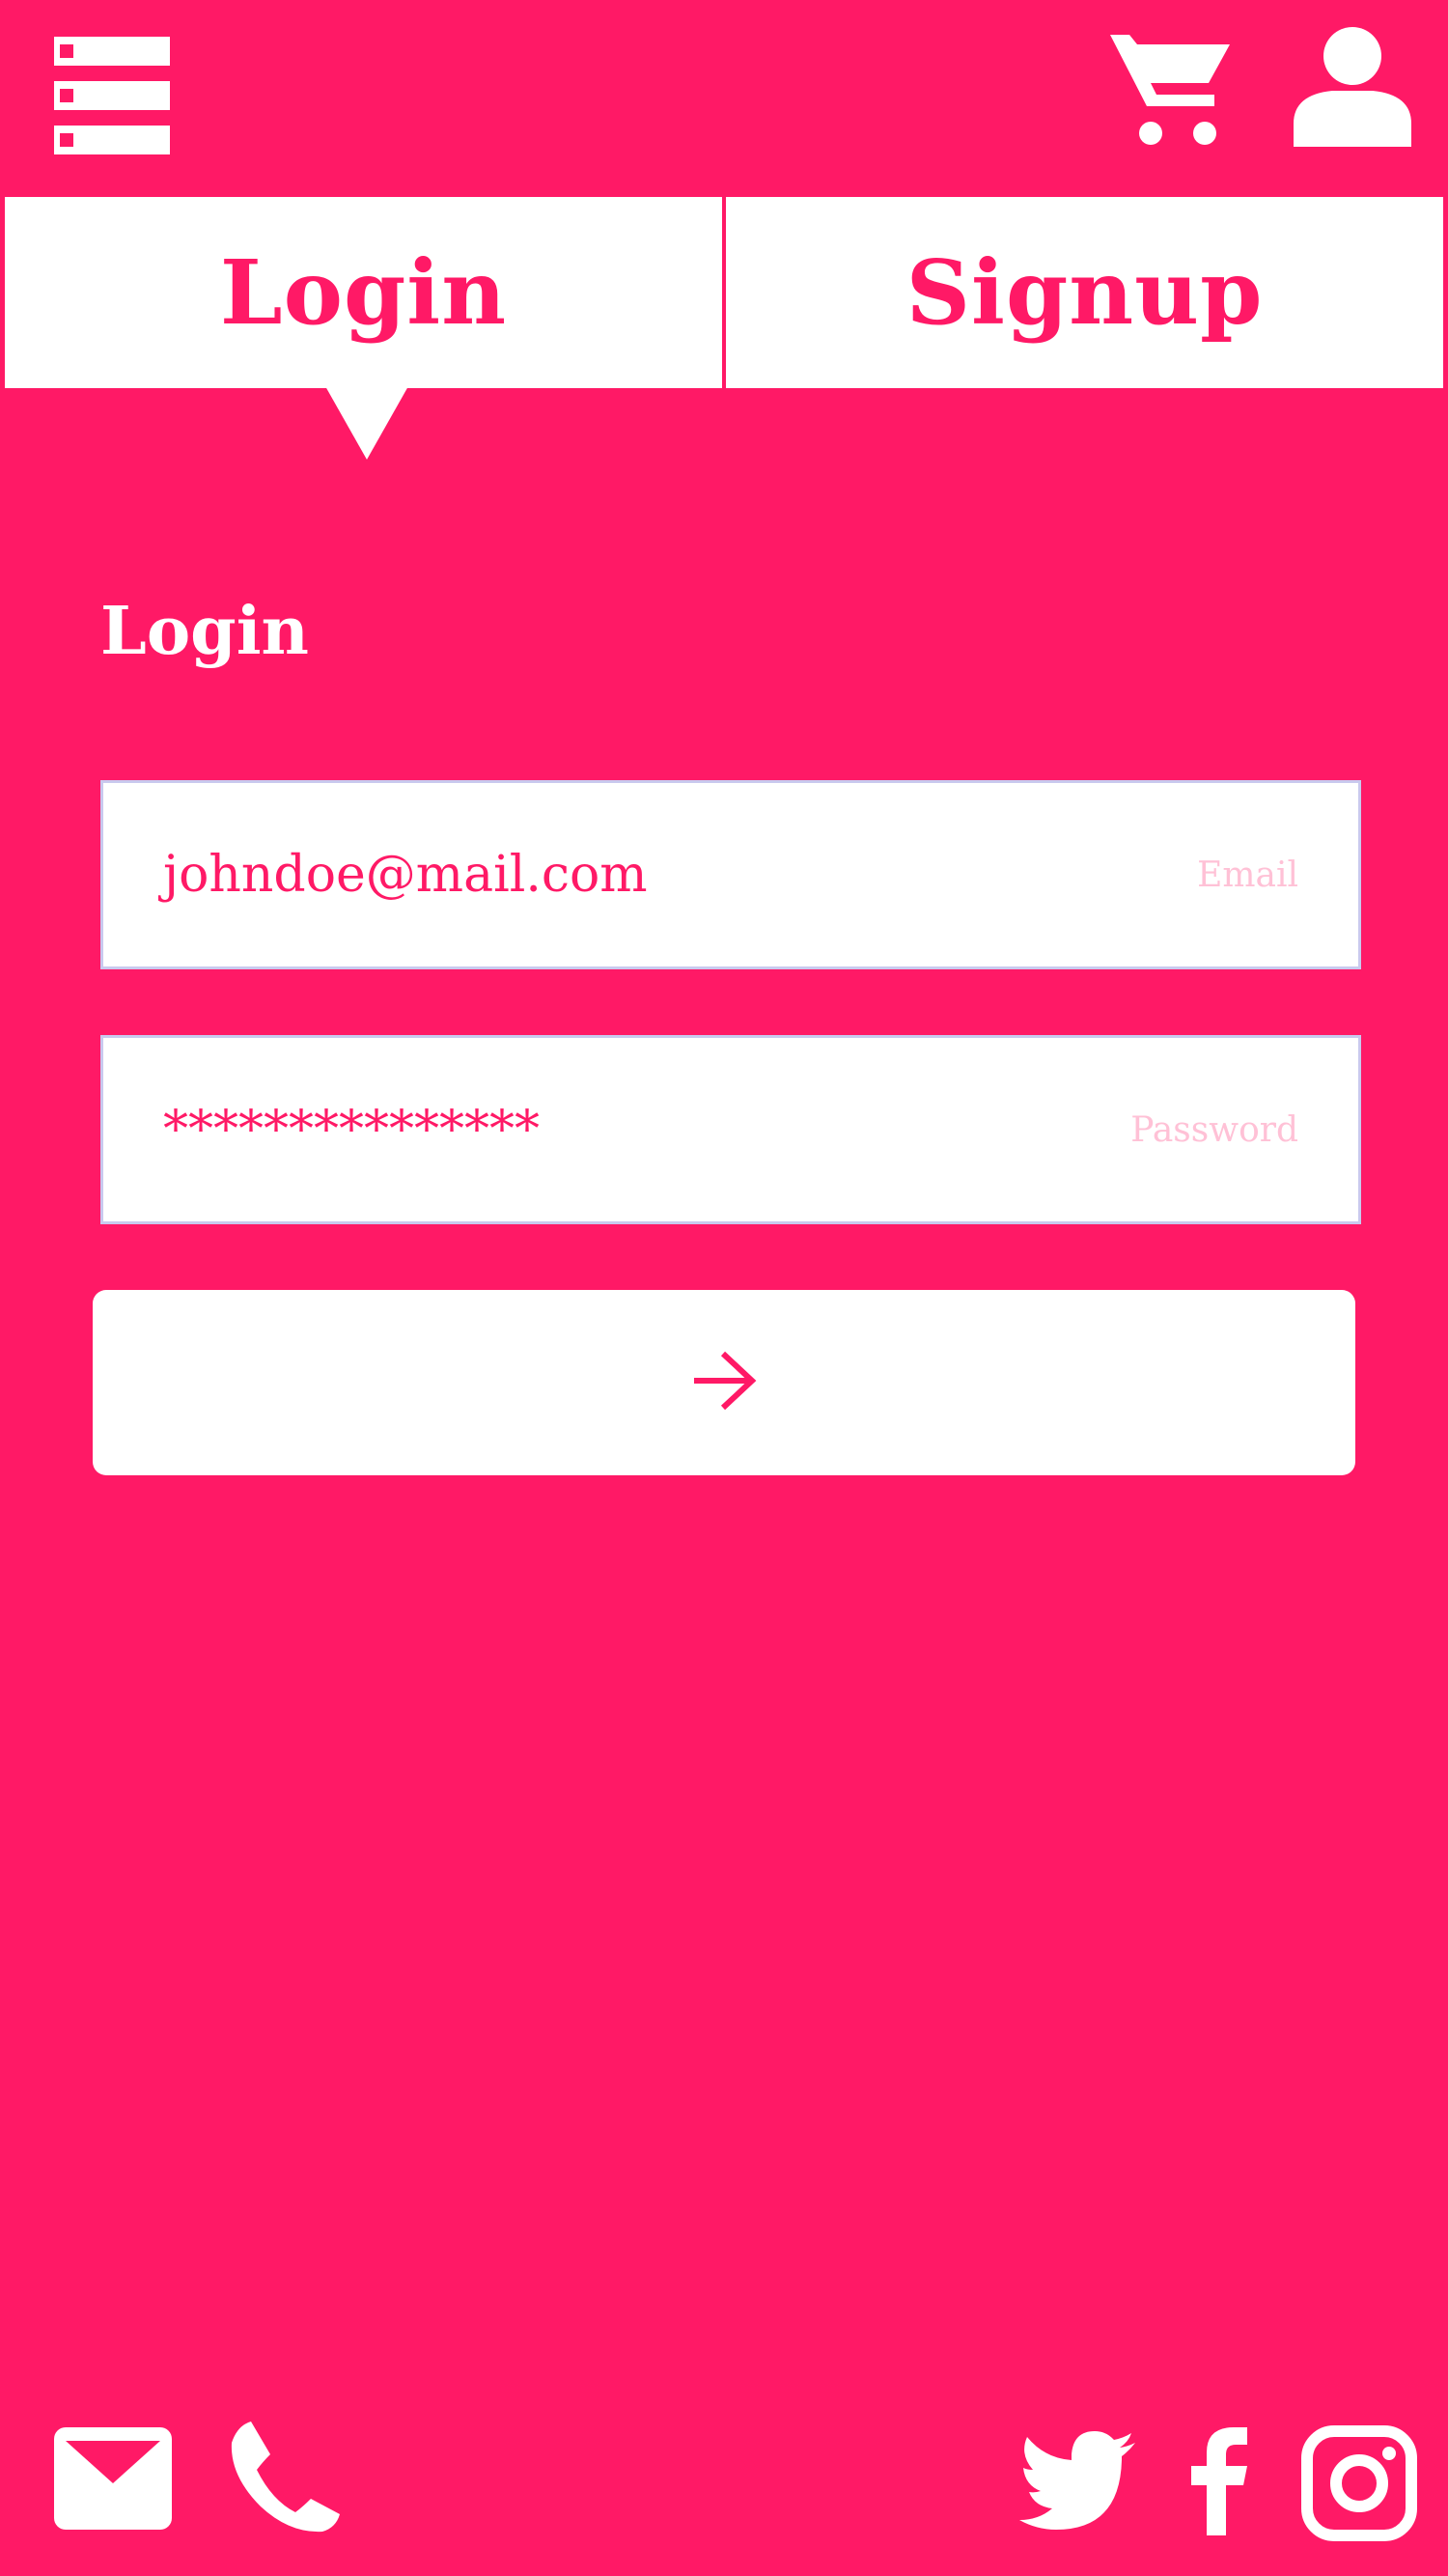 The image size is (1448, 2576). I want to click on password-field: *************** Password, so click(730, 1129).